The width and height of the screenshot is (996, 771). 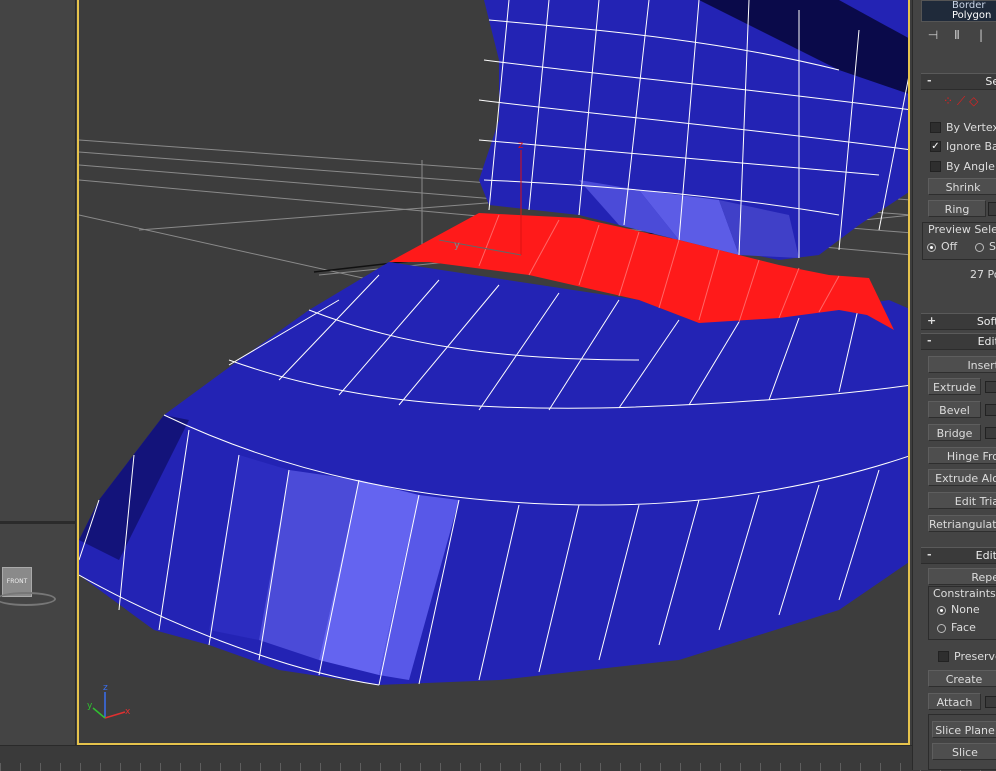 What do you see at coordinates (105, 688) in the screenshot?
I see `axis-z-label: z` at bounding box center [105, 688].